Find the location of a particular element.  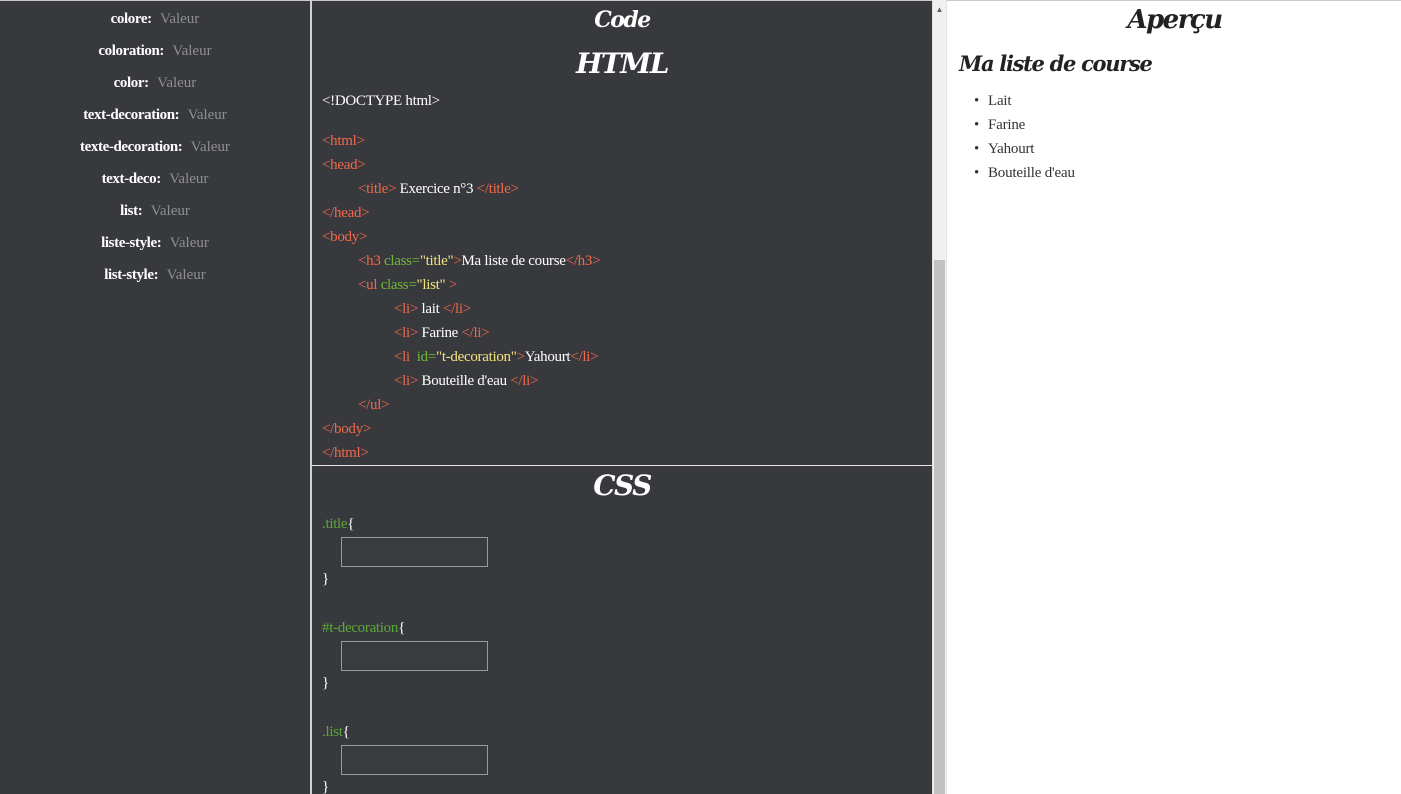

css-input-title is located at coordinates (414, 552).